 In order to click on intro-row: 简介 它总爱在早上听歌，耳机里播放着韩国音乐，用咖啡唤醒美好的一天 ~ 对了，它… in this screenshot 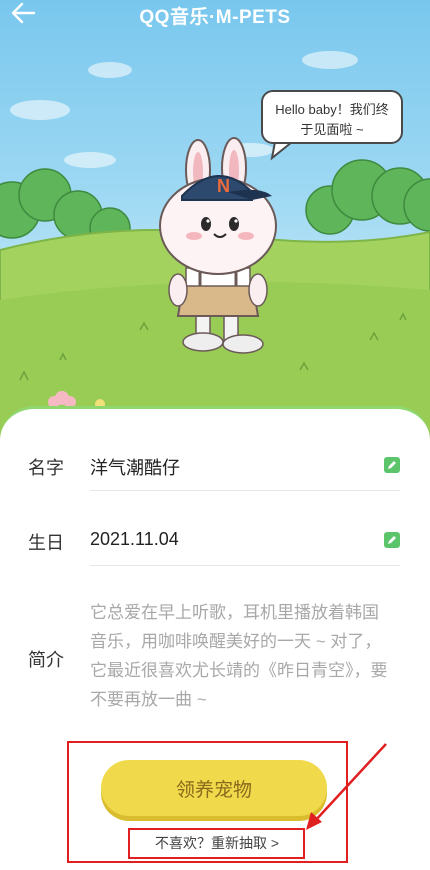, I will do `click(214, 660)`.